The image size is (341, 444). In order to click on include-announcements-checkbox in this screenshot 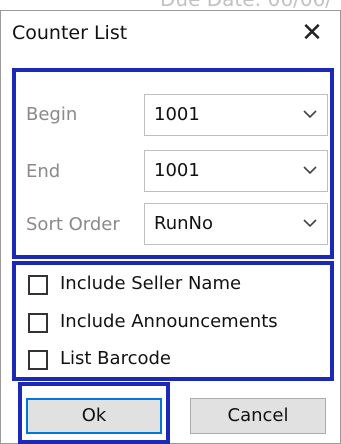, I will do `click(38, 323)`.